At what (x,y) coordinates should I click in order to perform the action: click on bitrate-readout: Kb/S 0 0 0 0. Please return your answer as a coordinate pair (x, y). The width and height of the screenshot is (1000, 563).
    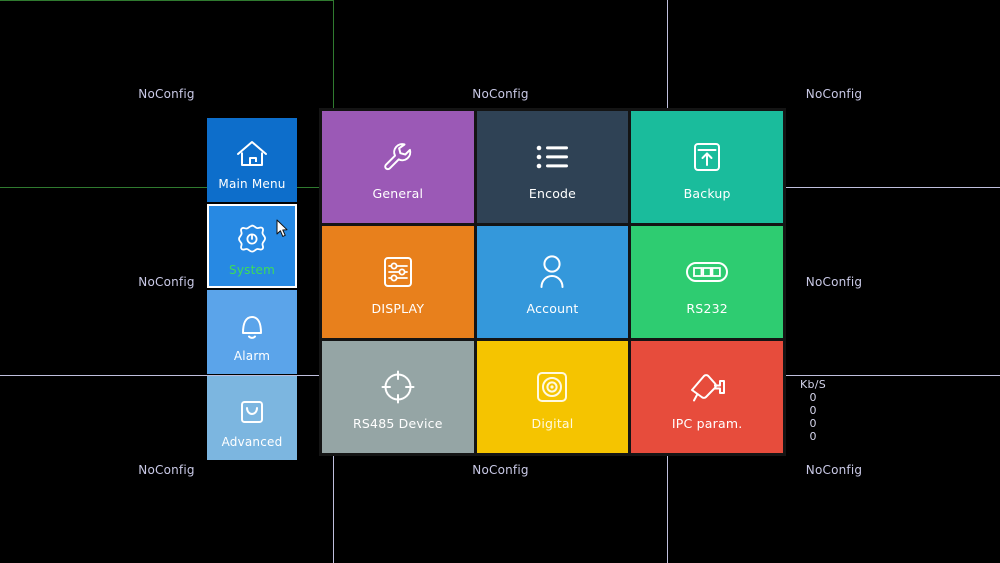
    Looking at the image, I should click on (813, 410).